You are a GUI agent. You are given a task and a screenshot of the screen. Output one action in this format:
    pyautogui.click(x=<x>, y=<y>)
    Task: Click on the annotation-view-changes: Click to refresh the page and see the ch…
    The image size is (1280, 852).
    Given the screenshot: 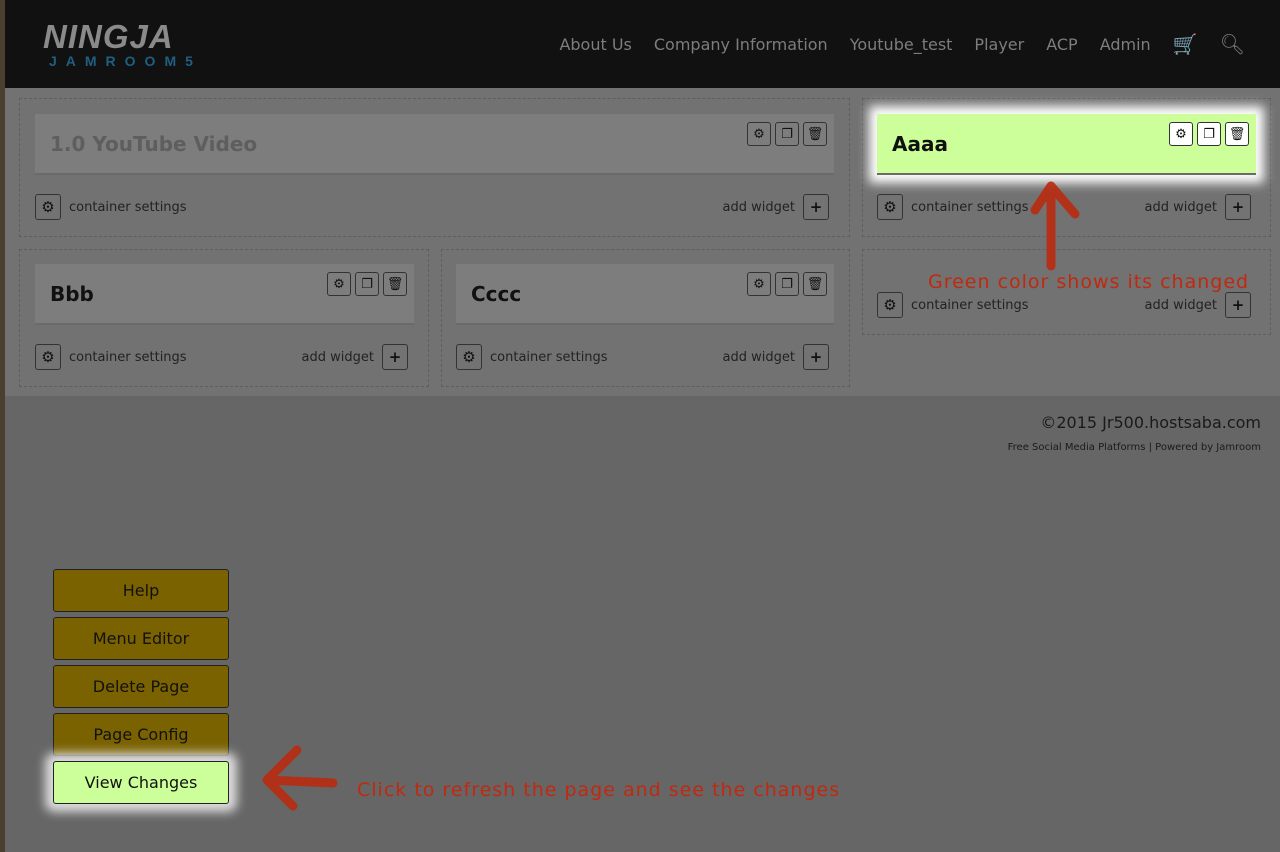 What is the action you would take?
    pyautogui.click(x=599, y=790)
    